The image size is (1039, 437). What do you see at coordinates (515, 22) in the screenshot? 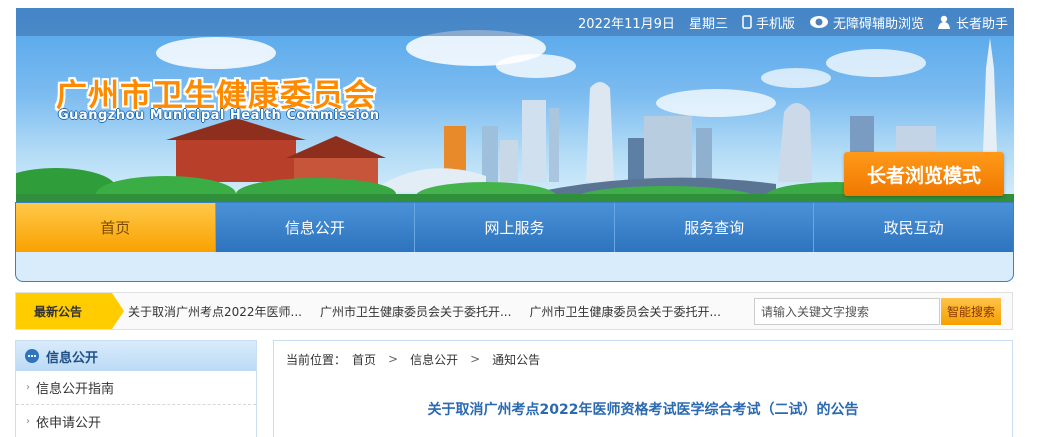
I see `top-utility-bar: 2022年11月9日 星期三 手机版 无障碍辅助浏览 长者助手` at bounding box center [515, 22].